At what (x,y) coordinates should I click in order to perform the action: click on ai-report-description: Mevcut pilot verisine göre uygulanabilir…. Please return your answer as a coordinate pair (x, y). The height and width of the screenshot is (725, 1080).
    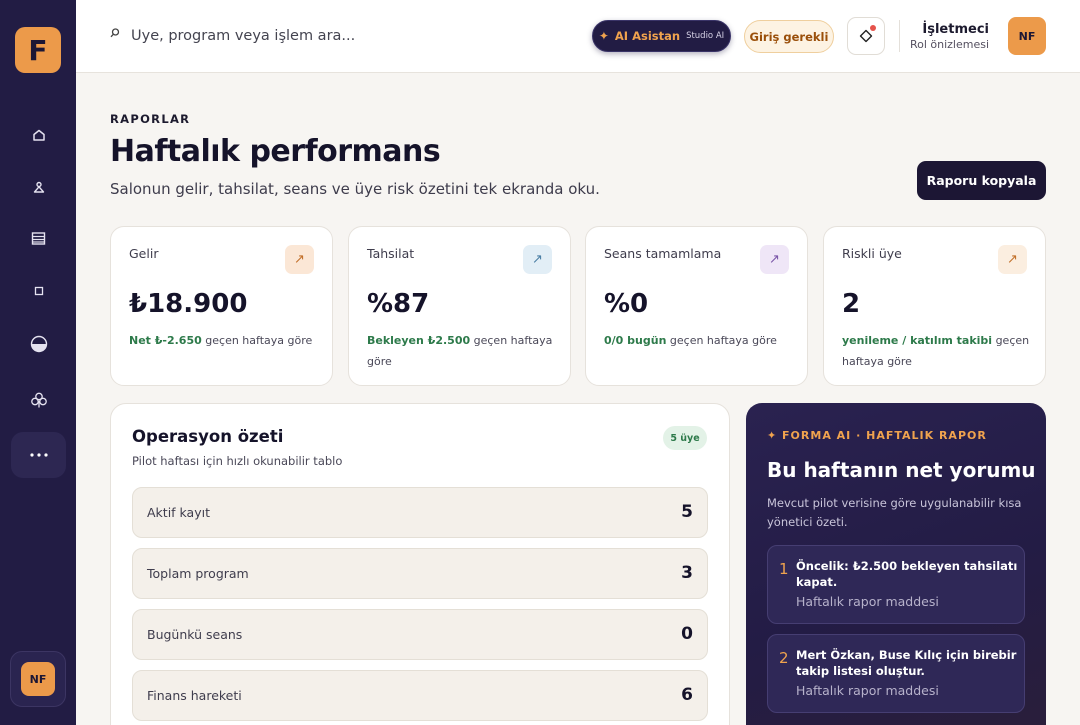
    Looking at the image, I should click on (894, 512).